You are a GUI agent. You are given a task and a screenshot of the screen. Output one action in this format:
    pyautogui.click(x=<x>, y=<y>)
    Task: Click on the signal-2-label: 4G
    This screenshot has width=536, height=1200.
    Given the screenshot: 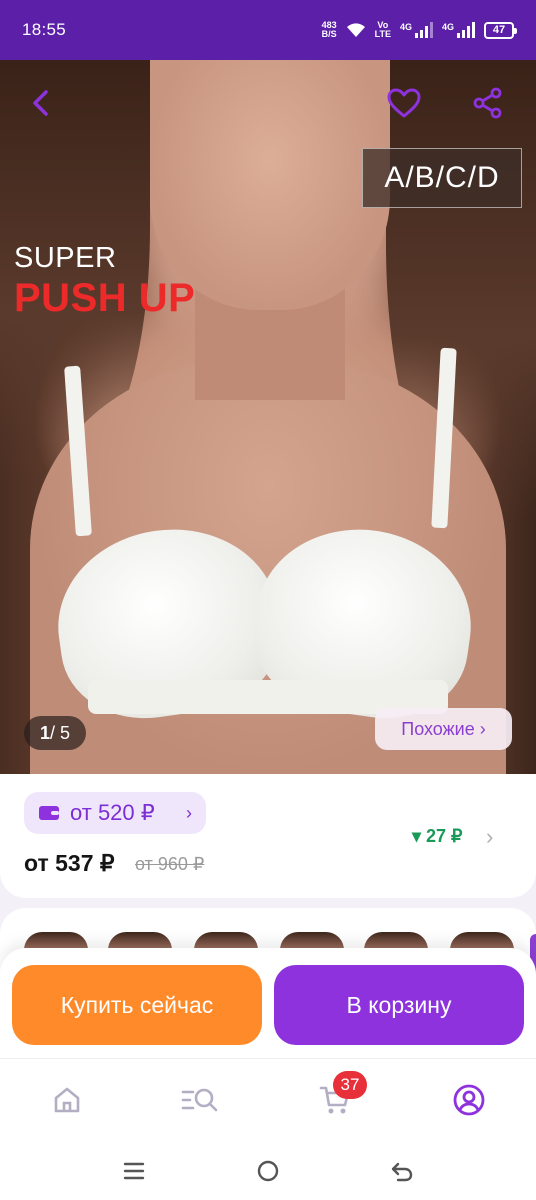 What is the action you would take?
    pyautogui.click(x=447, y=27)
    